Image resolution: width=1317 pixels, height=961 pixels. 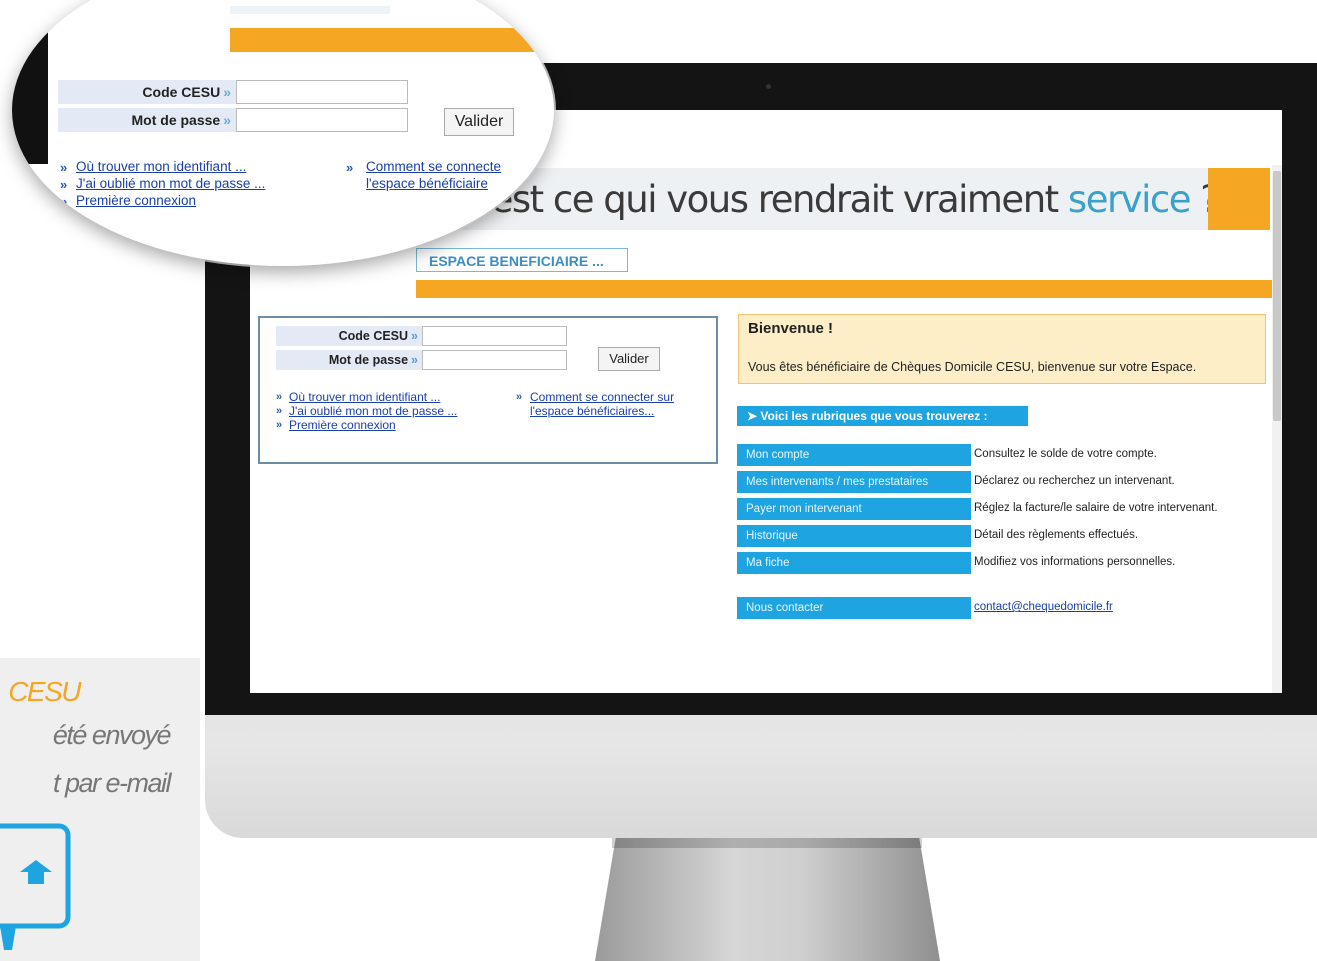 What do you see at coordinates (433, 166) in the screenshot?
I see `mag-link-how-to-connect: Comment se connecte` at bounding box center [433, 166].